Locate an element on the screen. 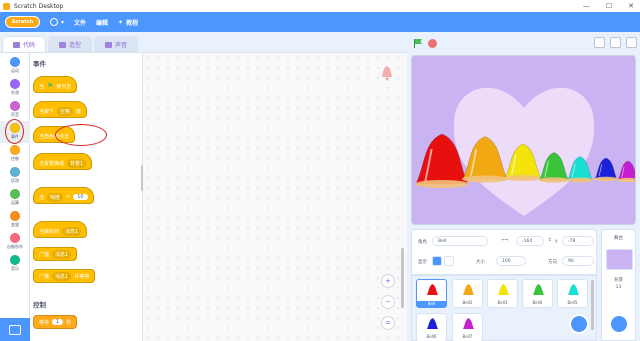  category-label: 自制积木 is located at coordinates (15, 246).